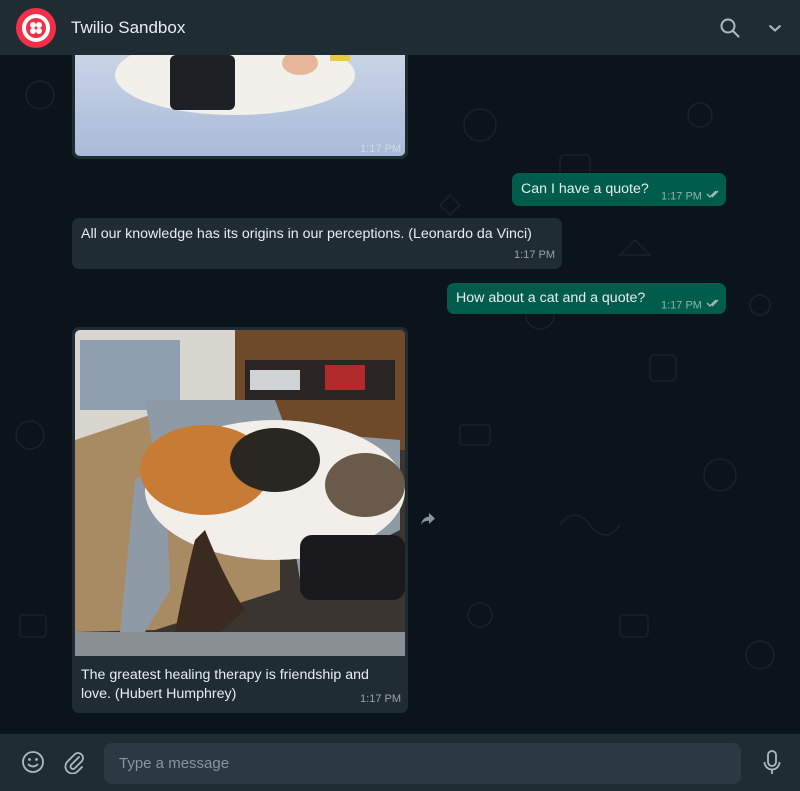  What do you see at coordinates (36, 27) in the screenshot?
I see `twilio-logo-icon` at bounding box center [36, 27].